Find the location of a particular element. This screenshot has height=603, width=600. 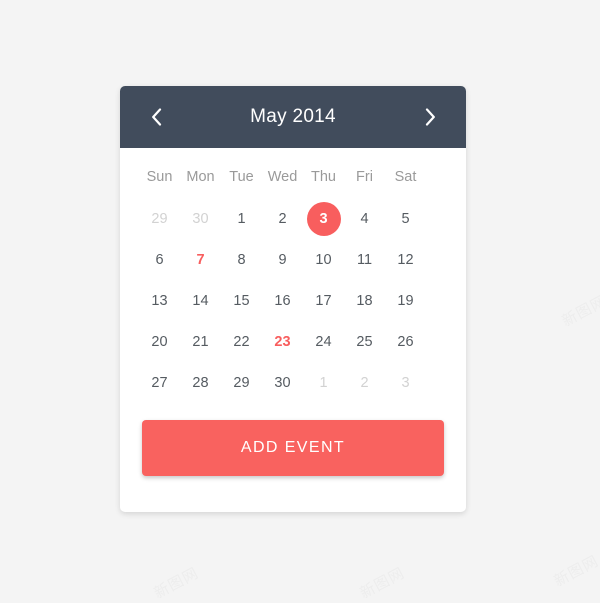

weekday-header-row: Sun Mon Tue Wed Thu Fri Sat is located at coordinates (293, 177).